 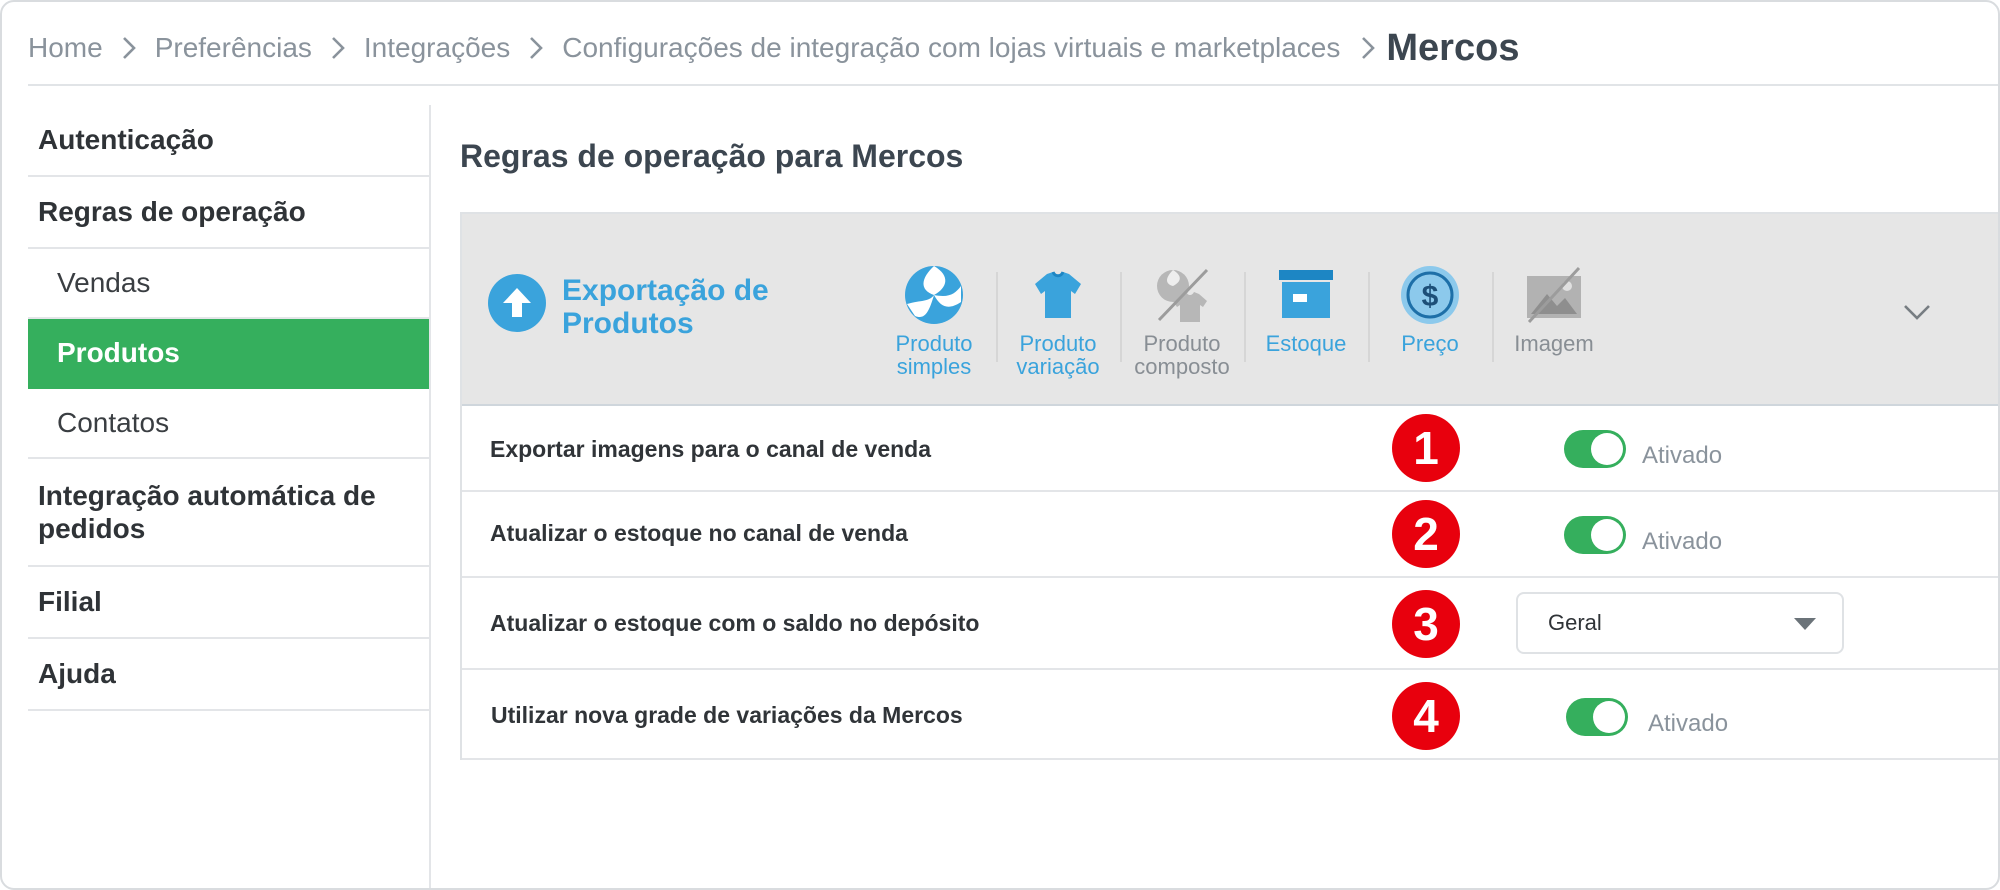 What do you see at coordinates (712, 156) in the screenshot?
I see `section-heading: Regras de operação para Mercos` at bounding box center [712, 156].